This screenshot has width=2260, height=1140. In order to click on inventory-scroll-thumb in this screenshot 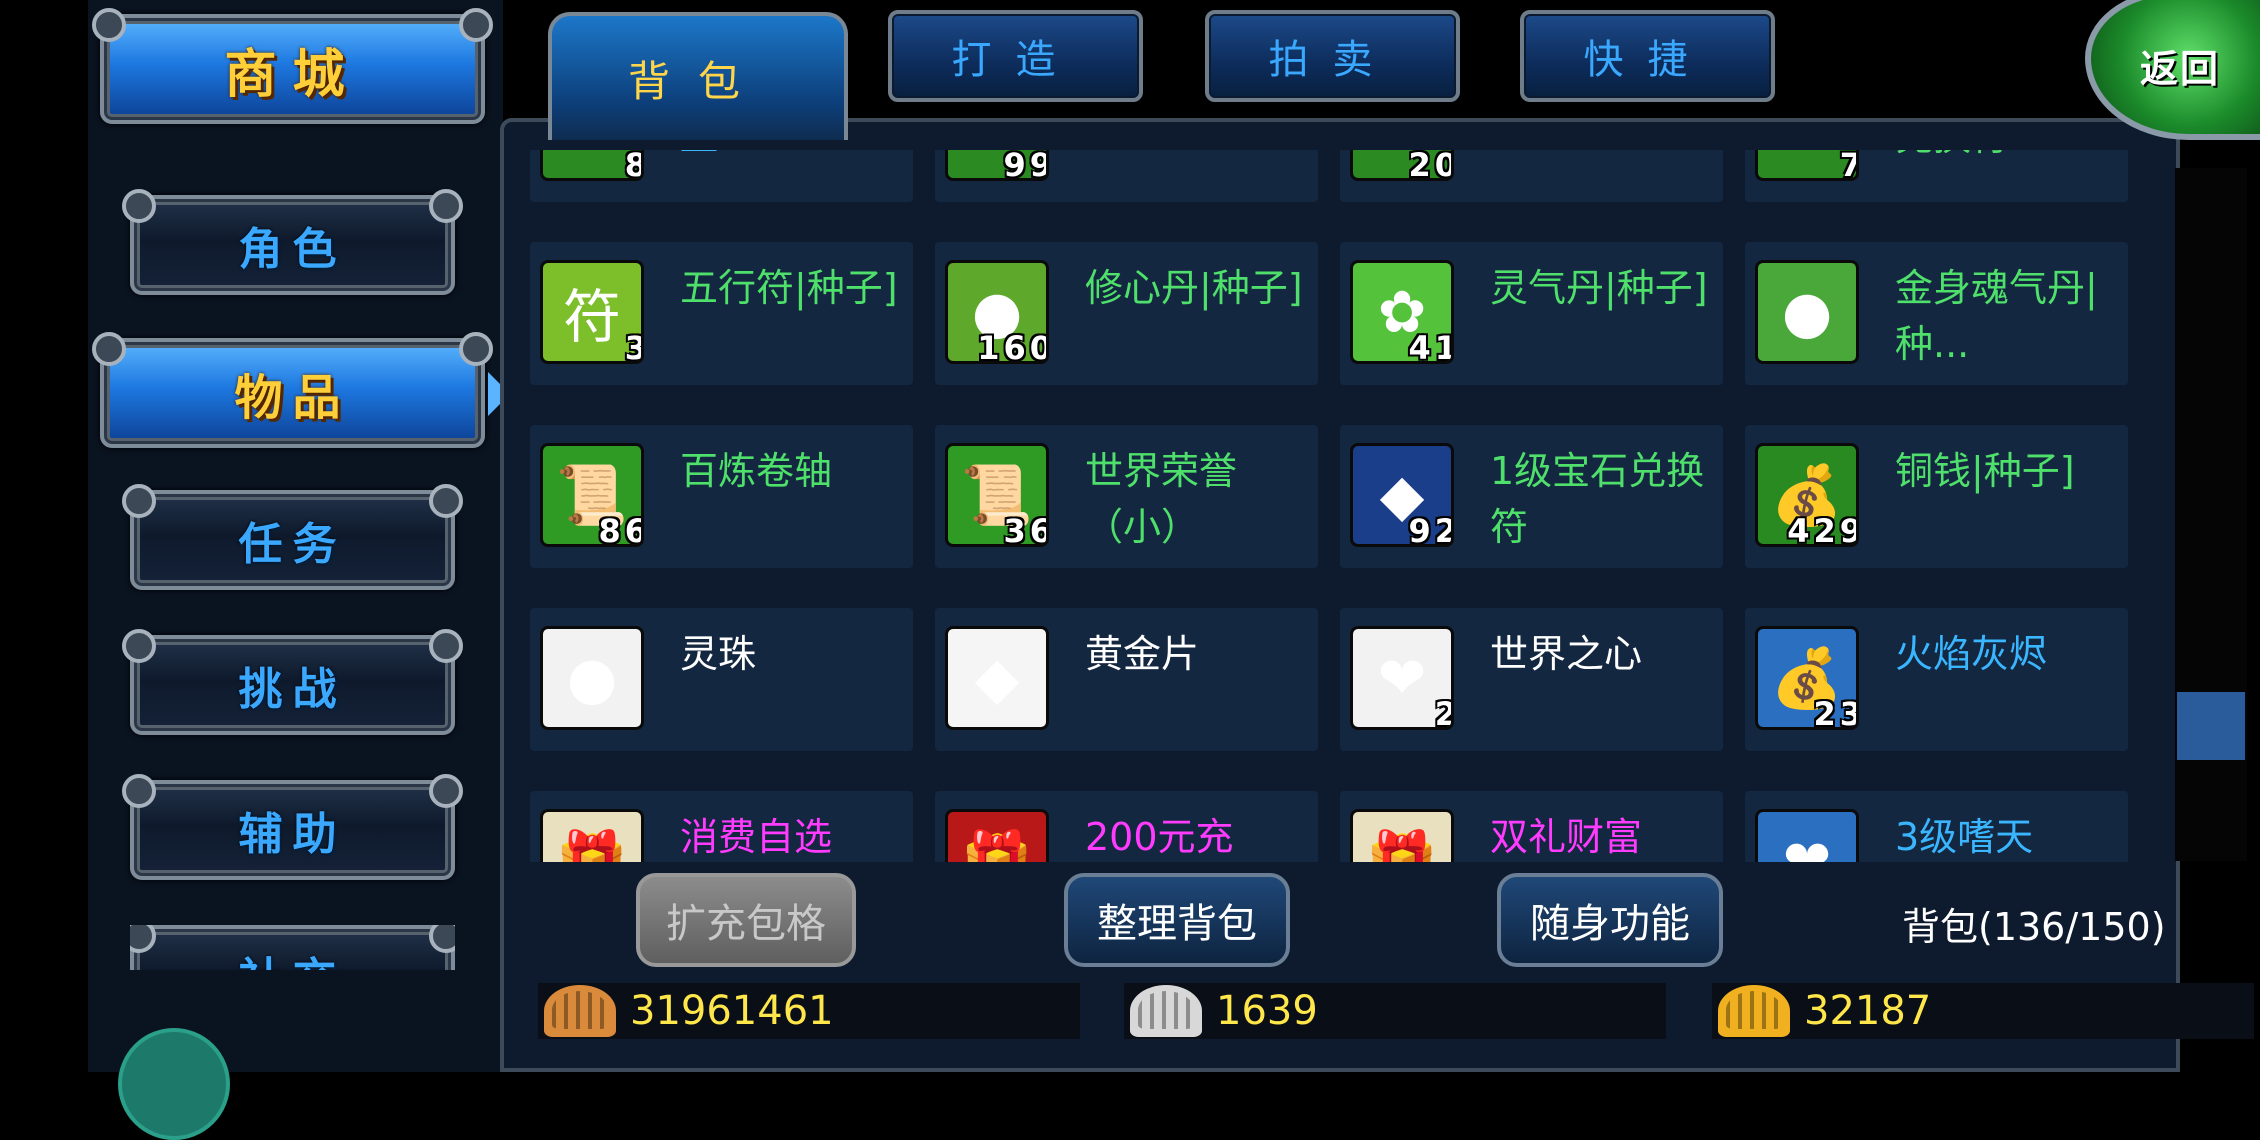, I will do `click(2211, 726)`.